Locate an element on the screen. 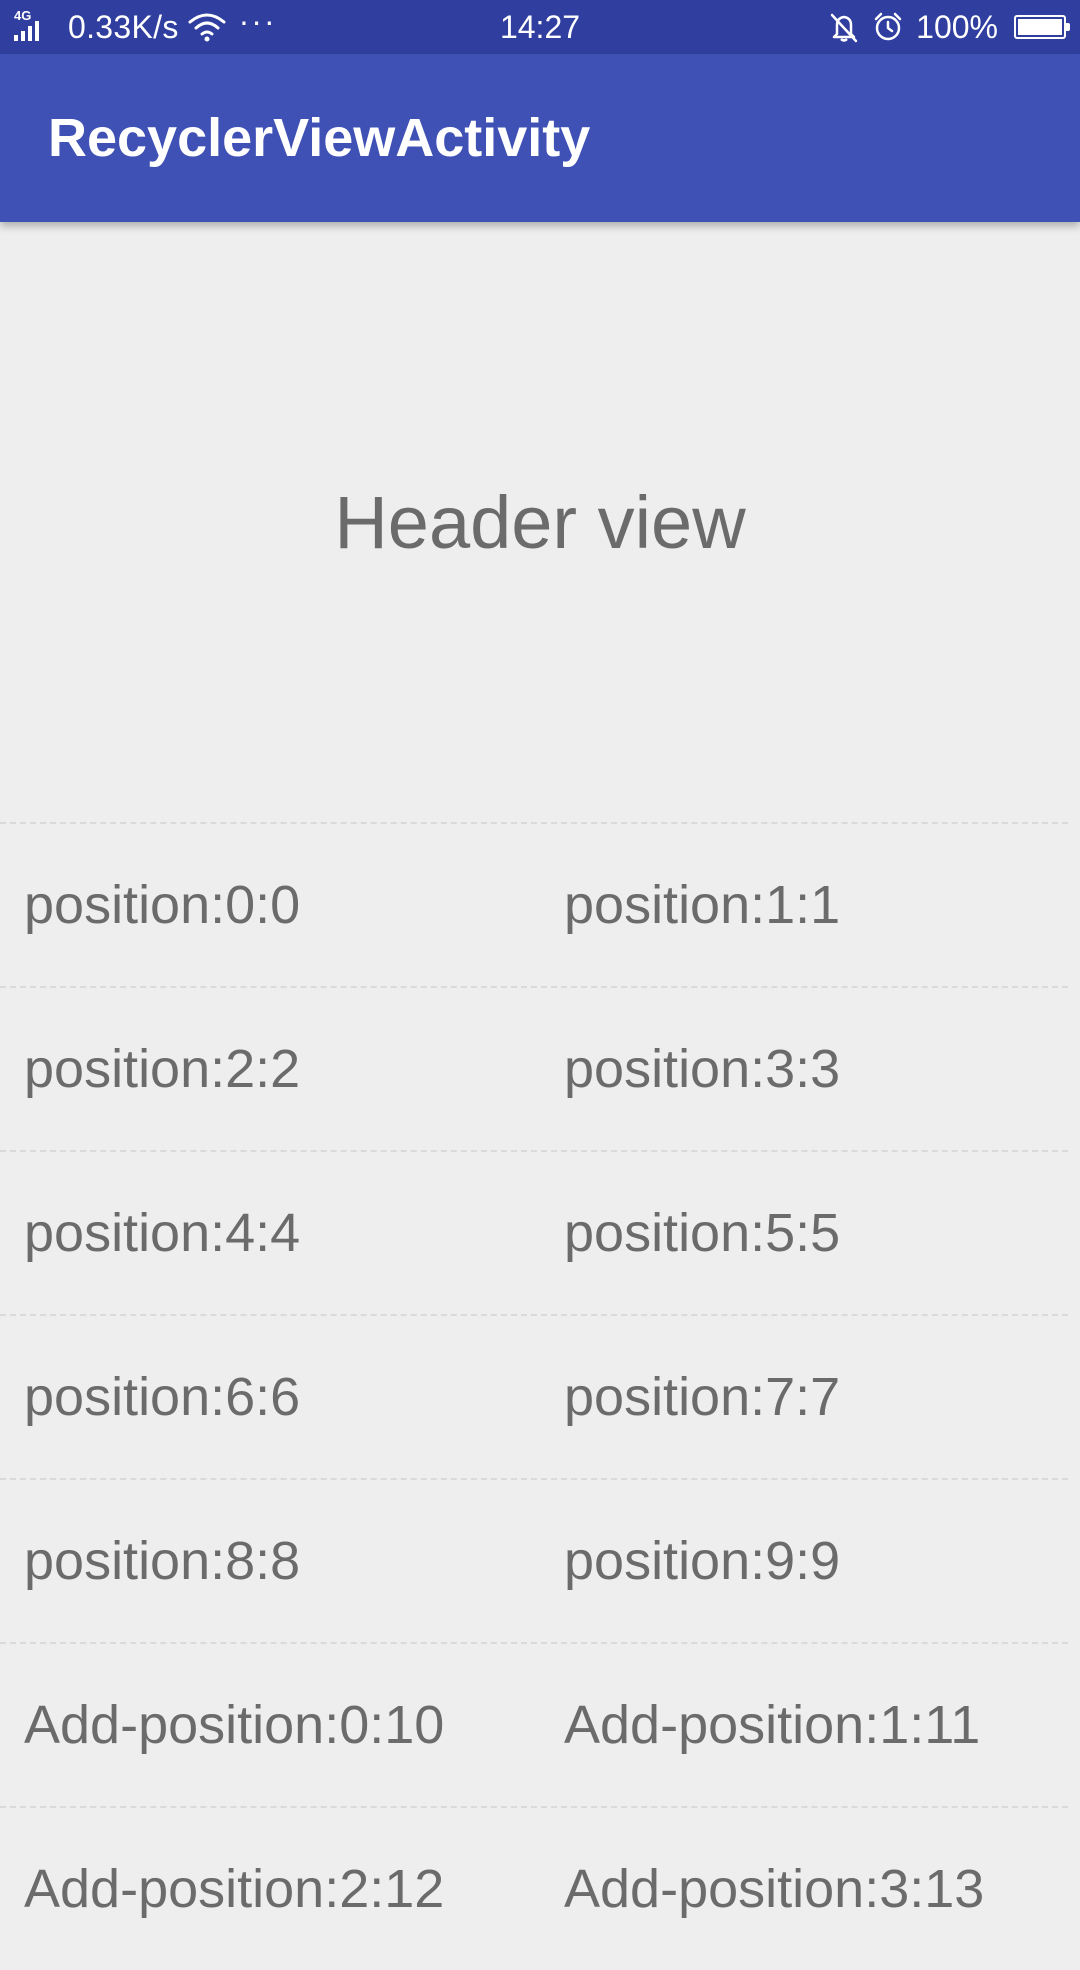 This screenshot has width=1080, height=1970. grid-row: Add-position:2:12 Add-position:3:13 is located at coordinates (540, 1889).